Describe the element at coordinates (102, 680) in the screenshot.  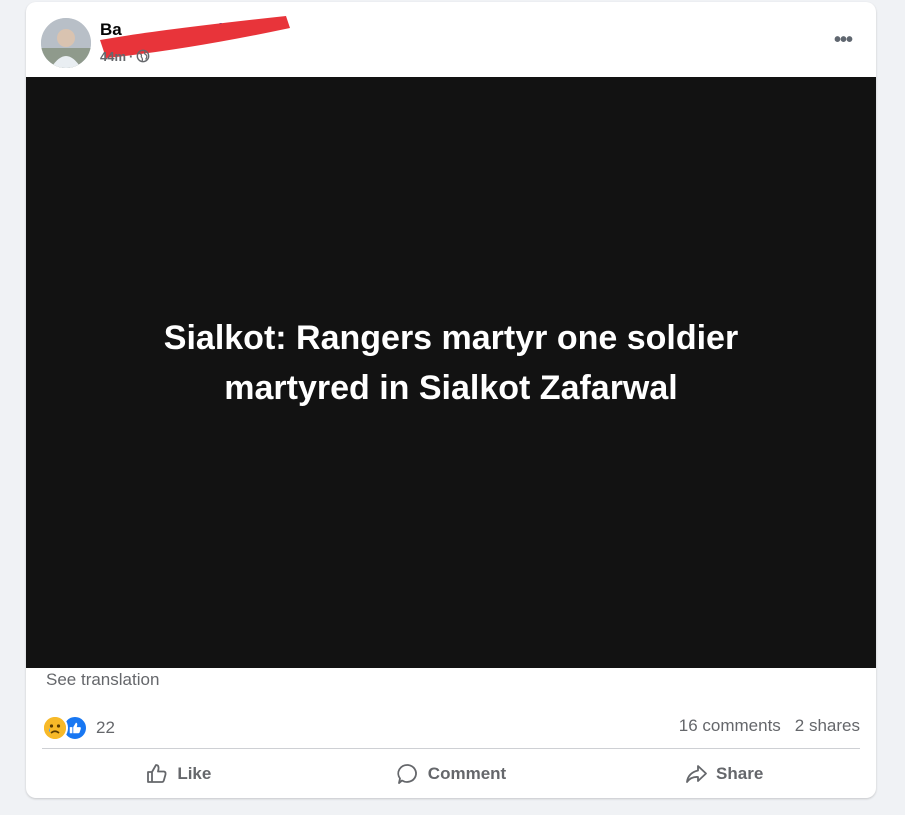
I see `see-translation-link: See translation` at that location.